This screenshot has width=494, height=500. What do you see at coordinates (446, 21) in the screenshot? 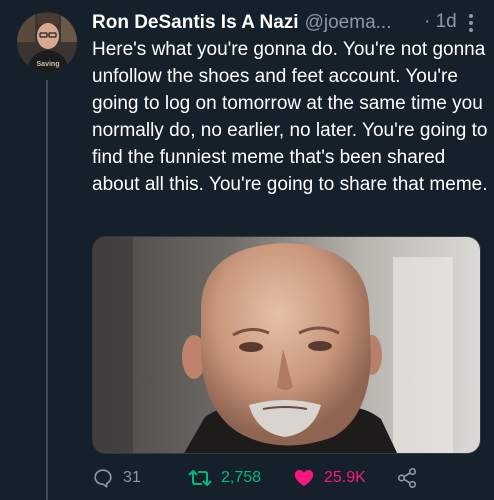
I see `time-ago: 1d` at bounding box center [446, 21].